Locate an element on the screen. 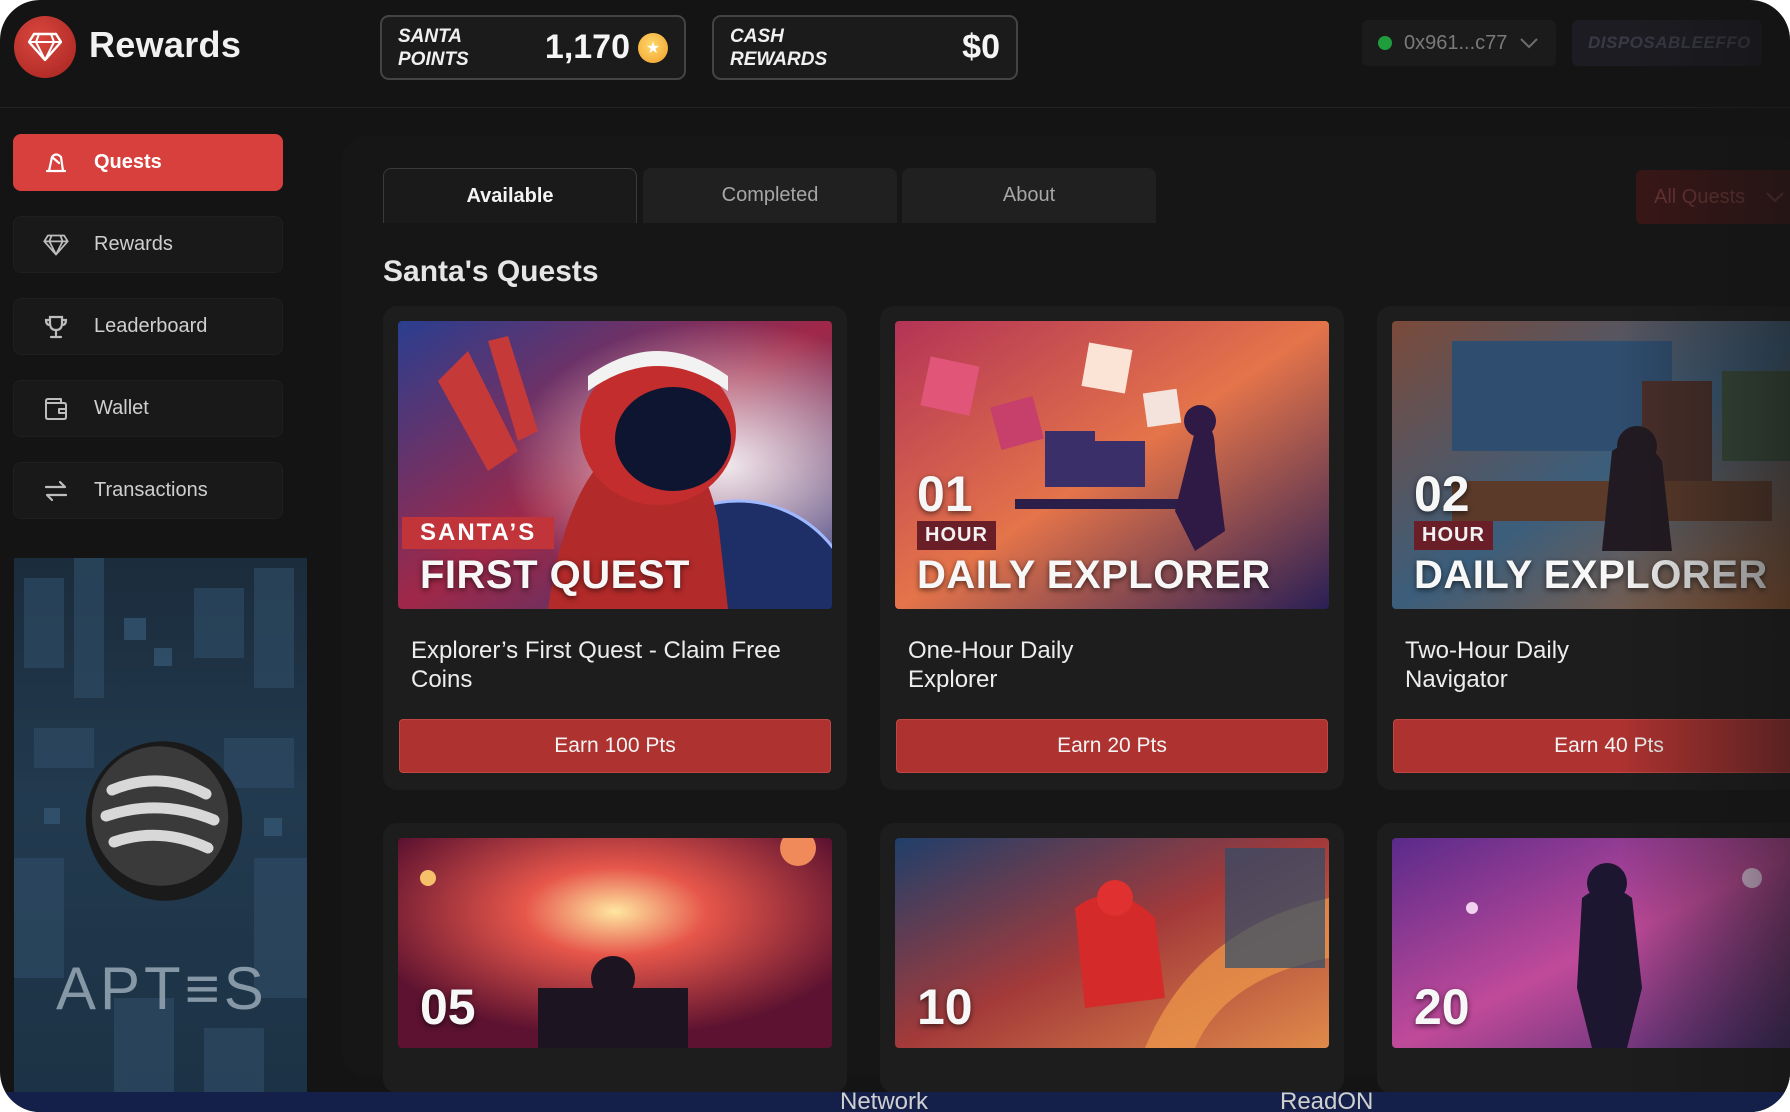  bottom-banner-strip: Network ReadON is located at coordinates (895, 1102).